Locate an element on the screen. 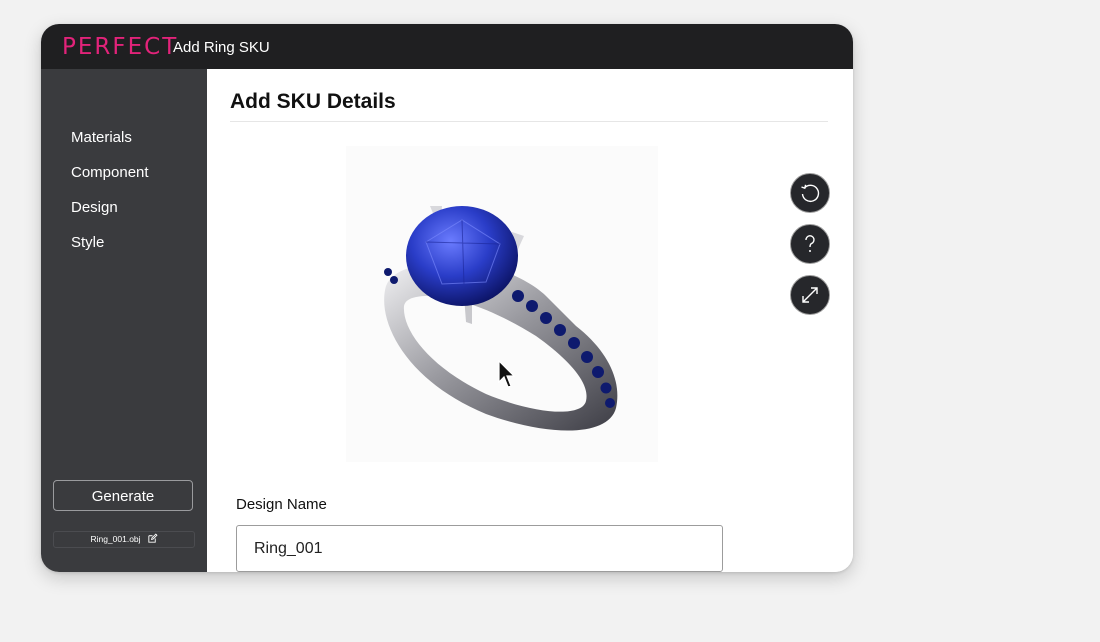  help-button is located at coordinates (810, 244).